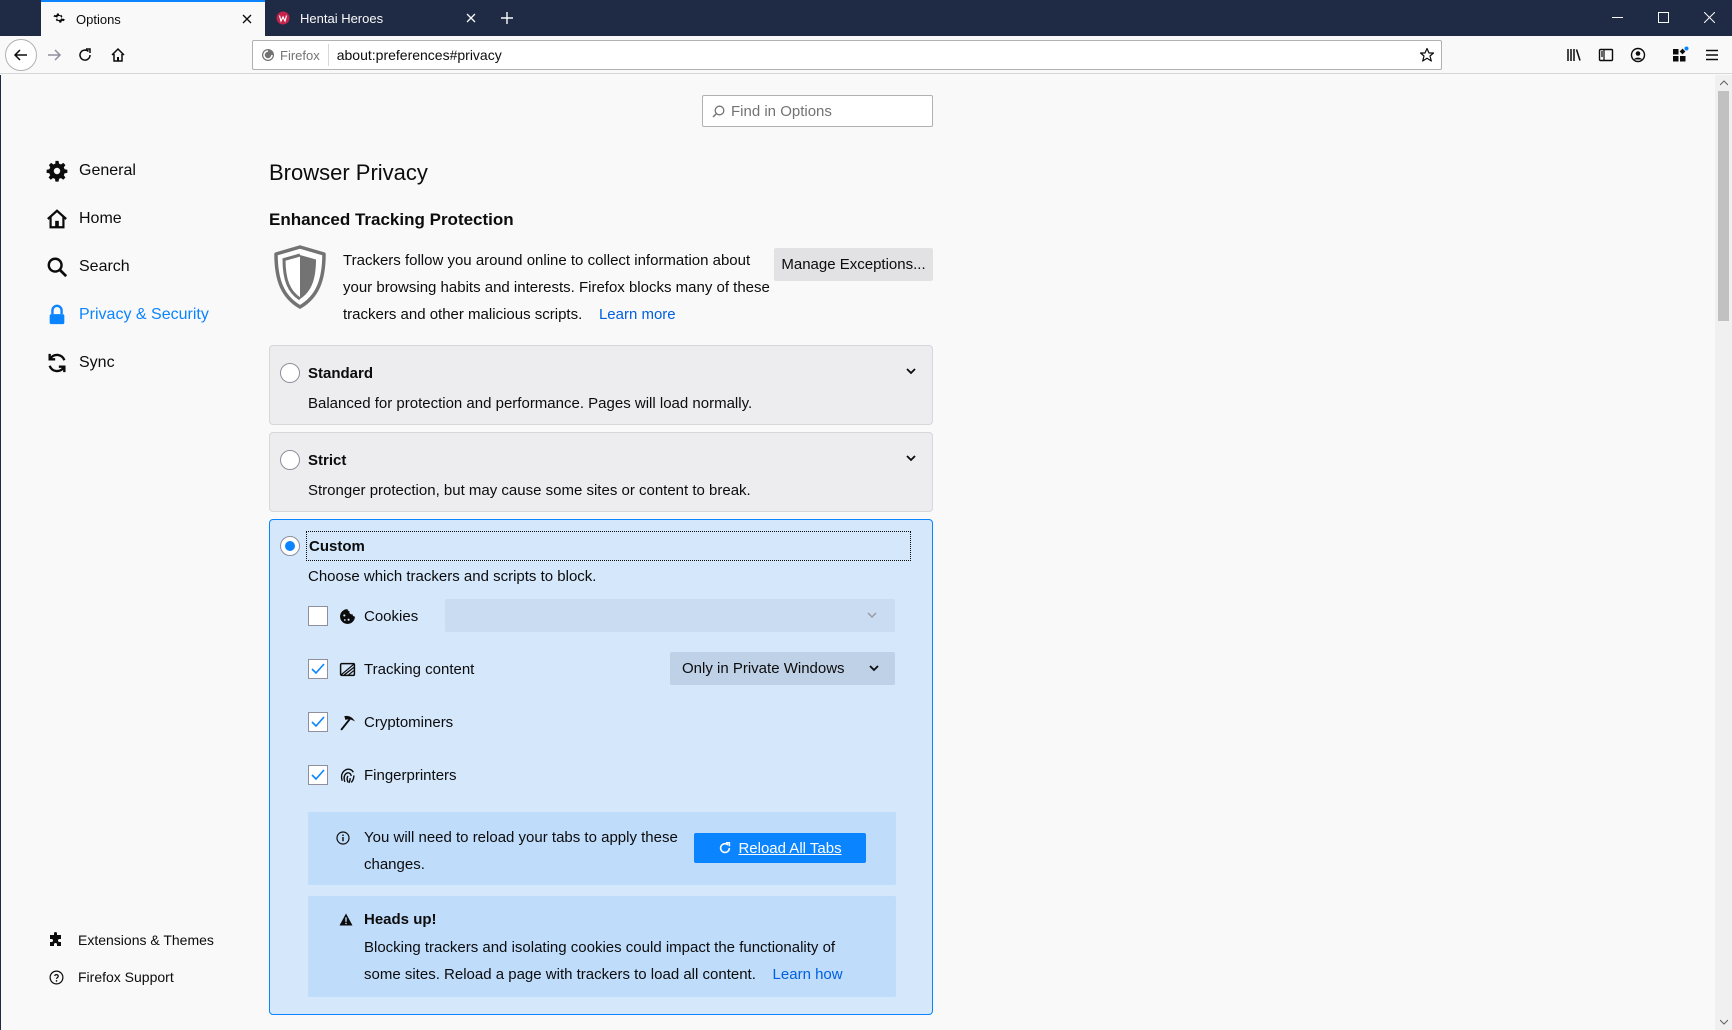 Image resolution: width=1732 pixels, height=1030 pixels. I want to click on account-button, so click(1638, 55).